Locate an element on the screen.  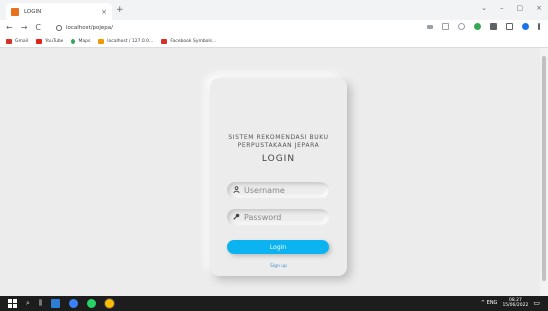
phpmyadmin-icon is located at coordinates (101, 41).